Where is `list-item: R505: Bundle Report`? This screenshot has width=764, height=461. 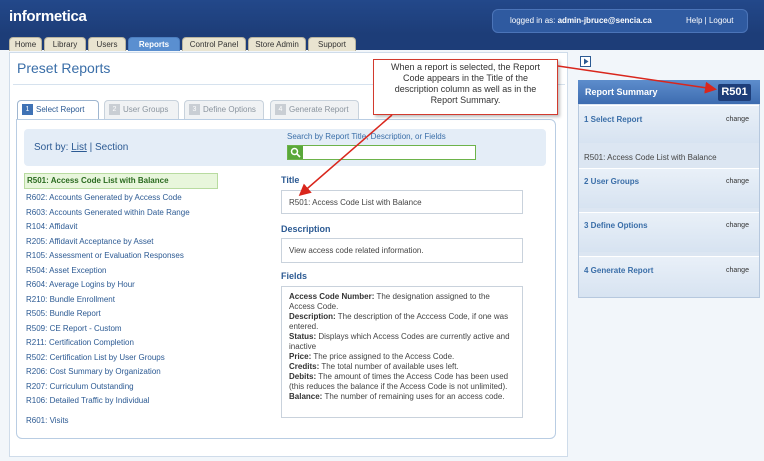 list-item: R505: Bundle Report is located at coordinates (63, 313).